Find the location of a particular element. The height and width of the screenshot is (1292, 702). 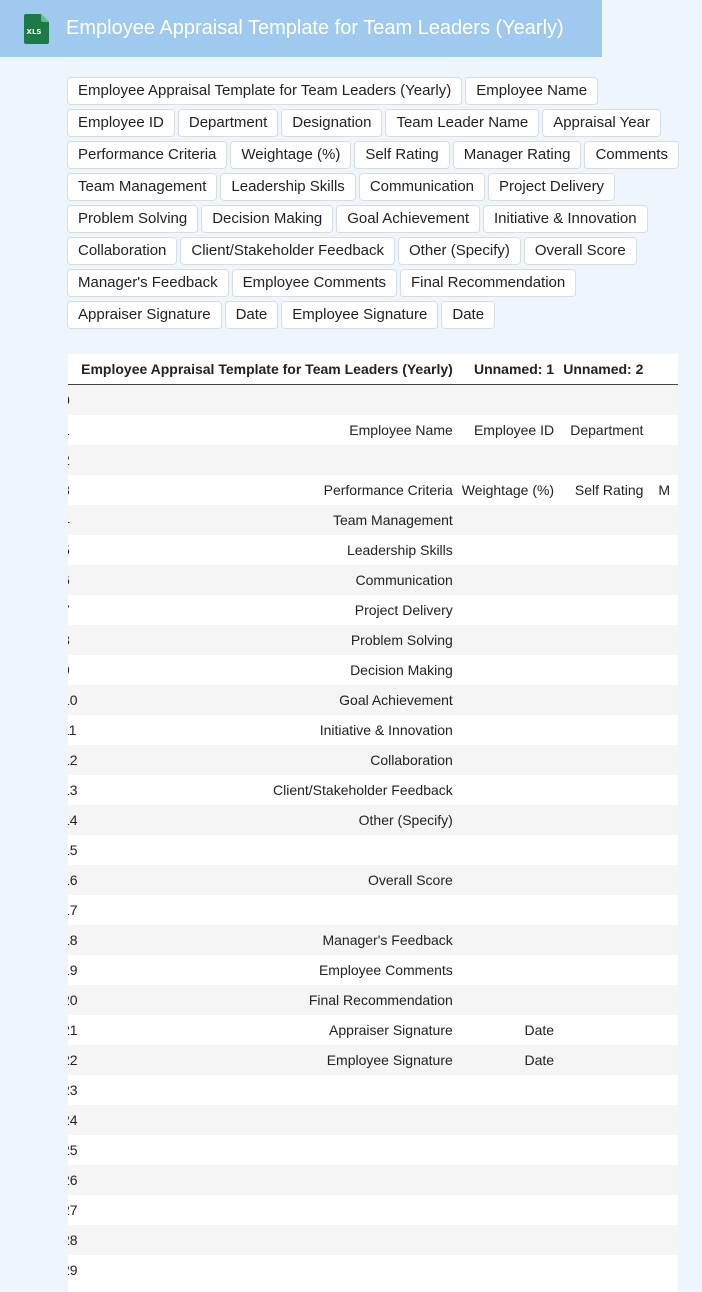

column-tag: Collaboration is located at coordinates (122, 251).